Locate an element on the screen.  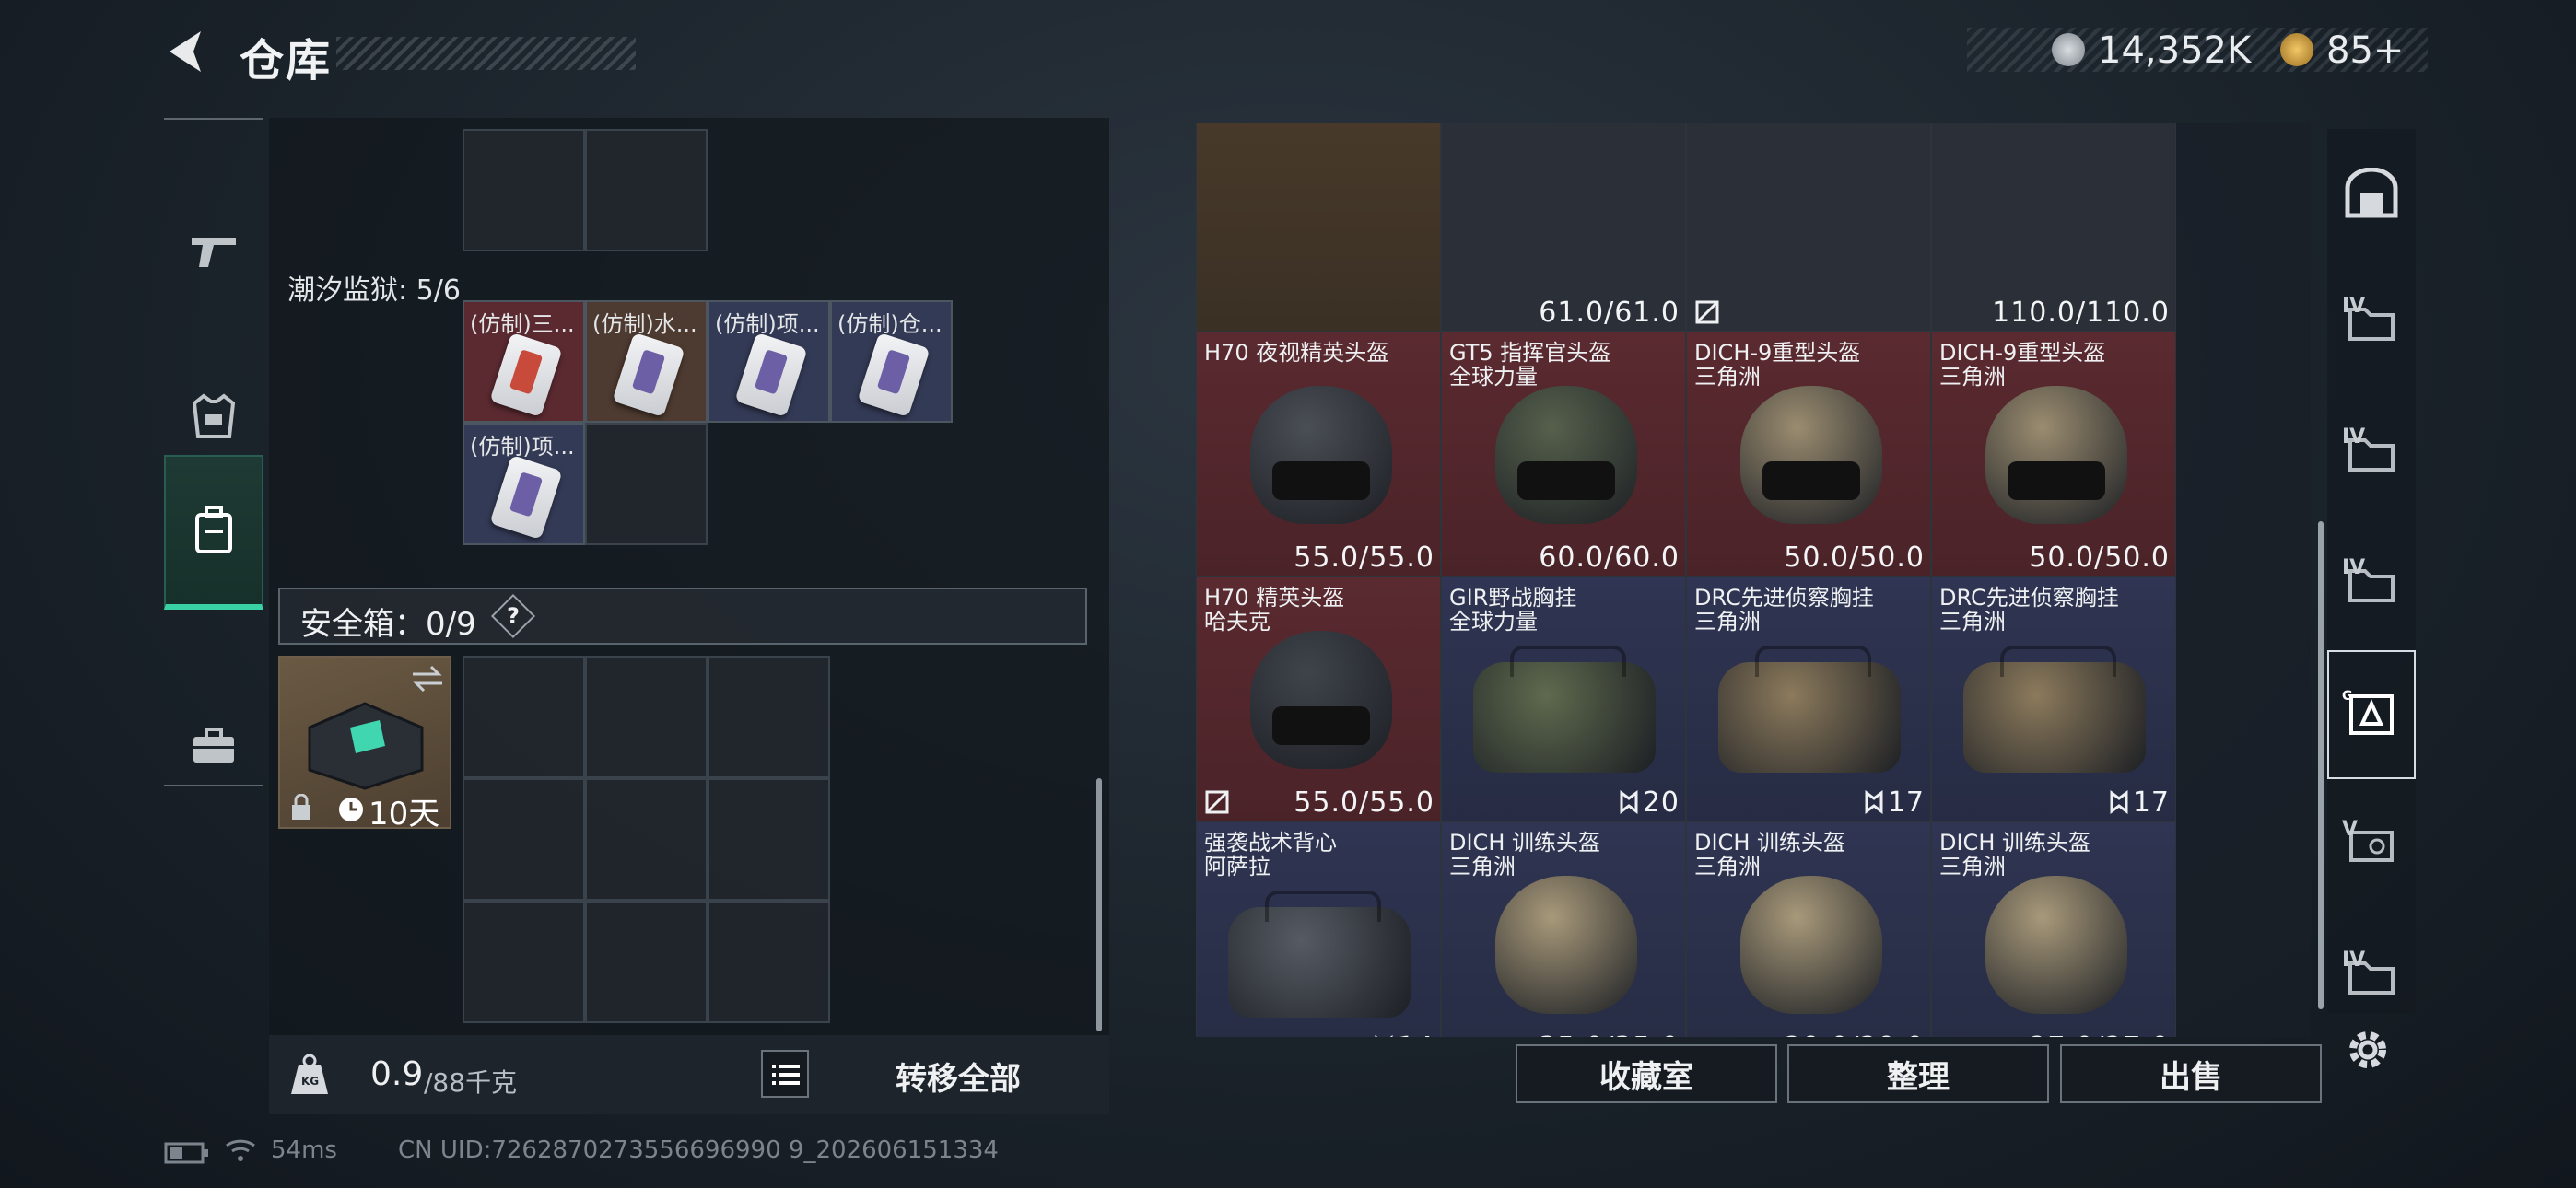
nav-briefcase is located at coordinates (213, 746).